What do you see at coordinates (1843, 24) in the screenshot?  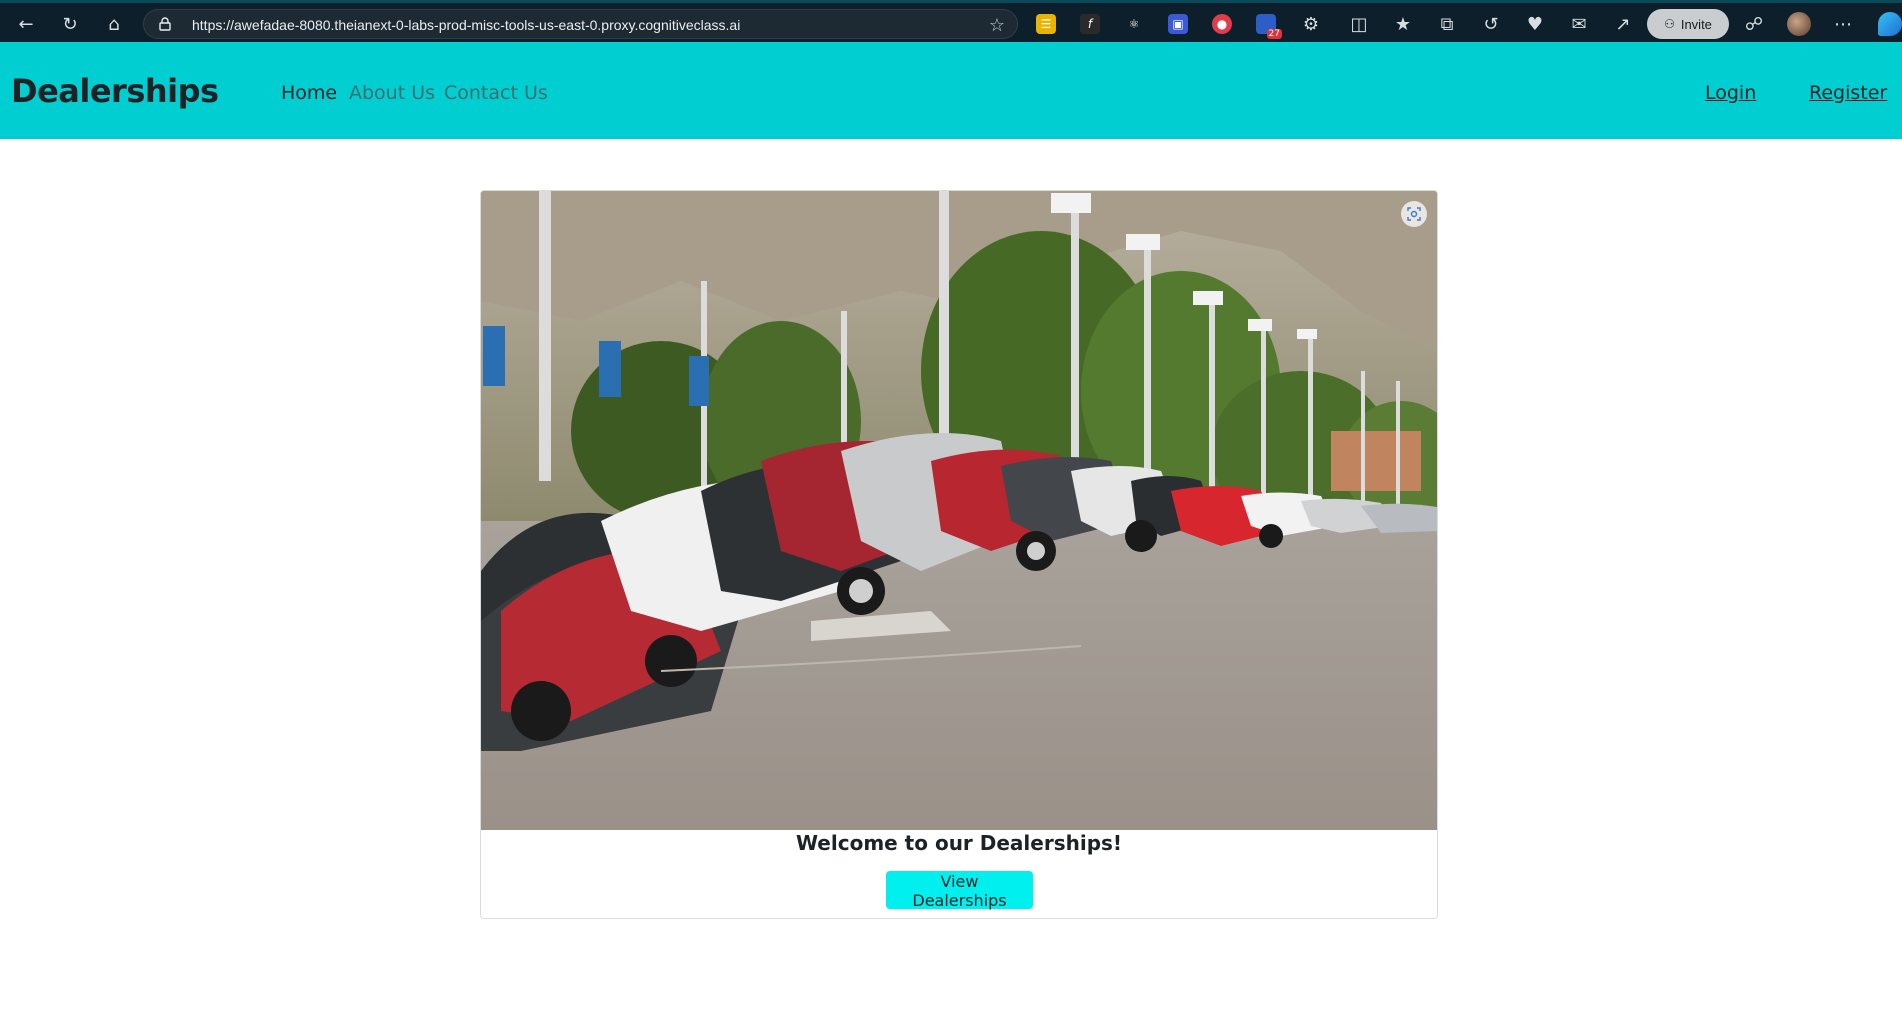 I see `more-options-icon: ⋯` at bounding box center [1843, 24].